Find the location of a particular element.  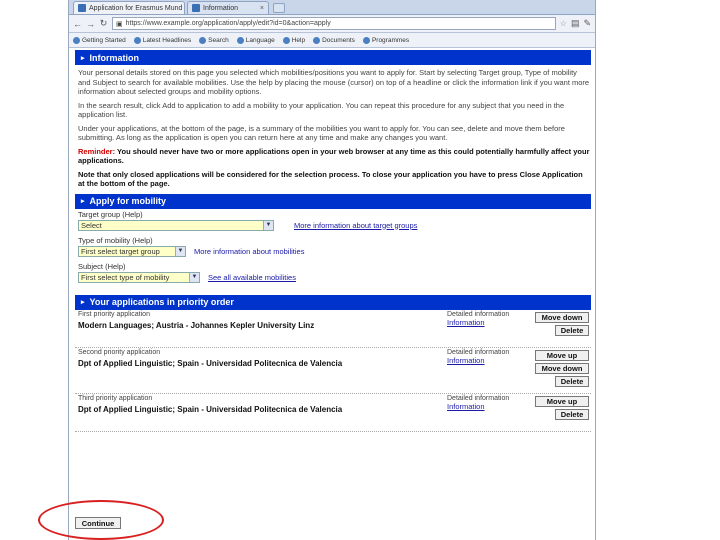

target-group-label: Target group (Help) is located at coordinates (110, 214).